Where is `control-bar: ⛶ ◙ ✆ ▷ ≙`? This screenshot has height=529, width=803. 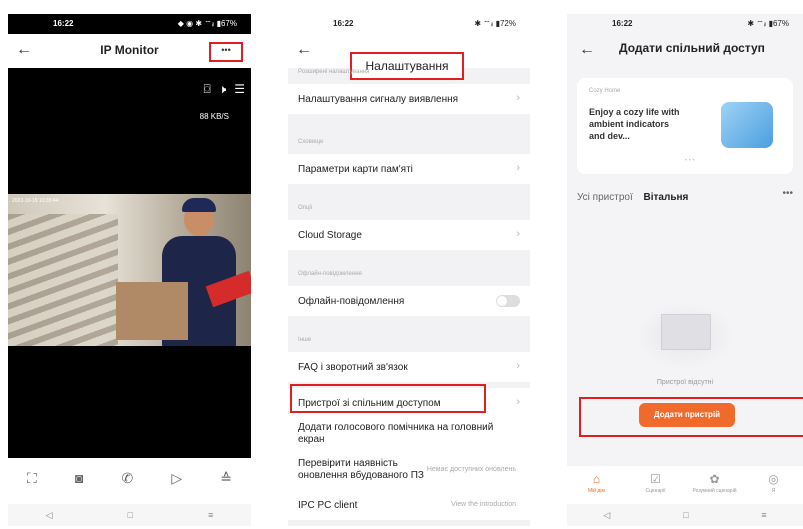
control-bar: ⛶ ◙ ✆ ▷ ≙ is located at coordinates (129, 478).